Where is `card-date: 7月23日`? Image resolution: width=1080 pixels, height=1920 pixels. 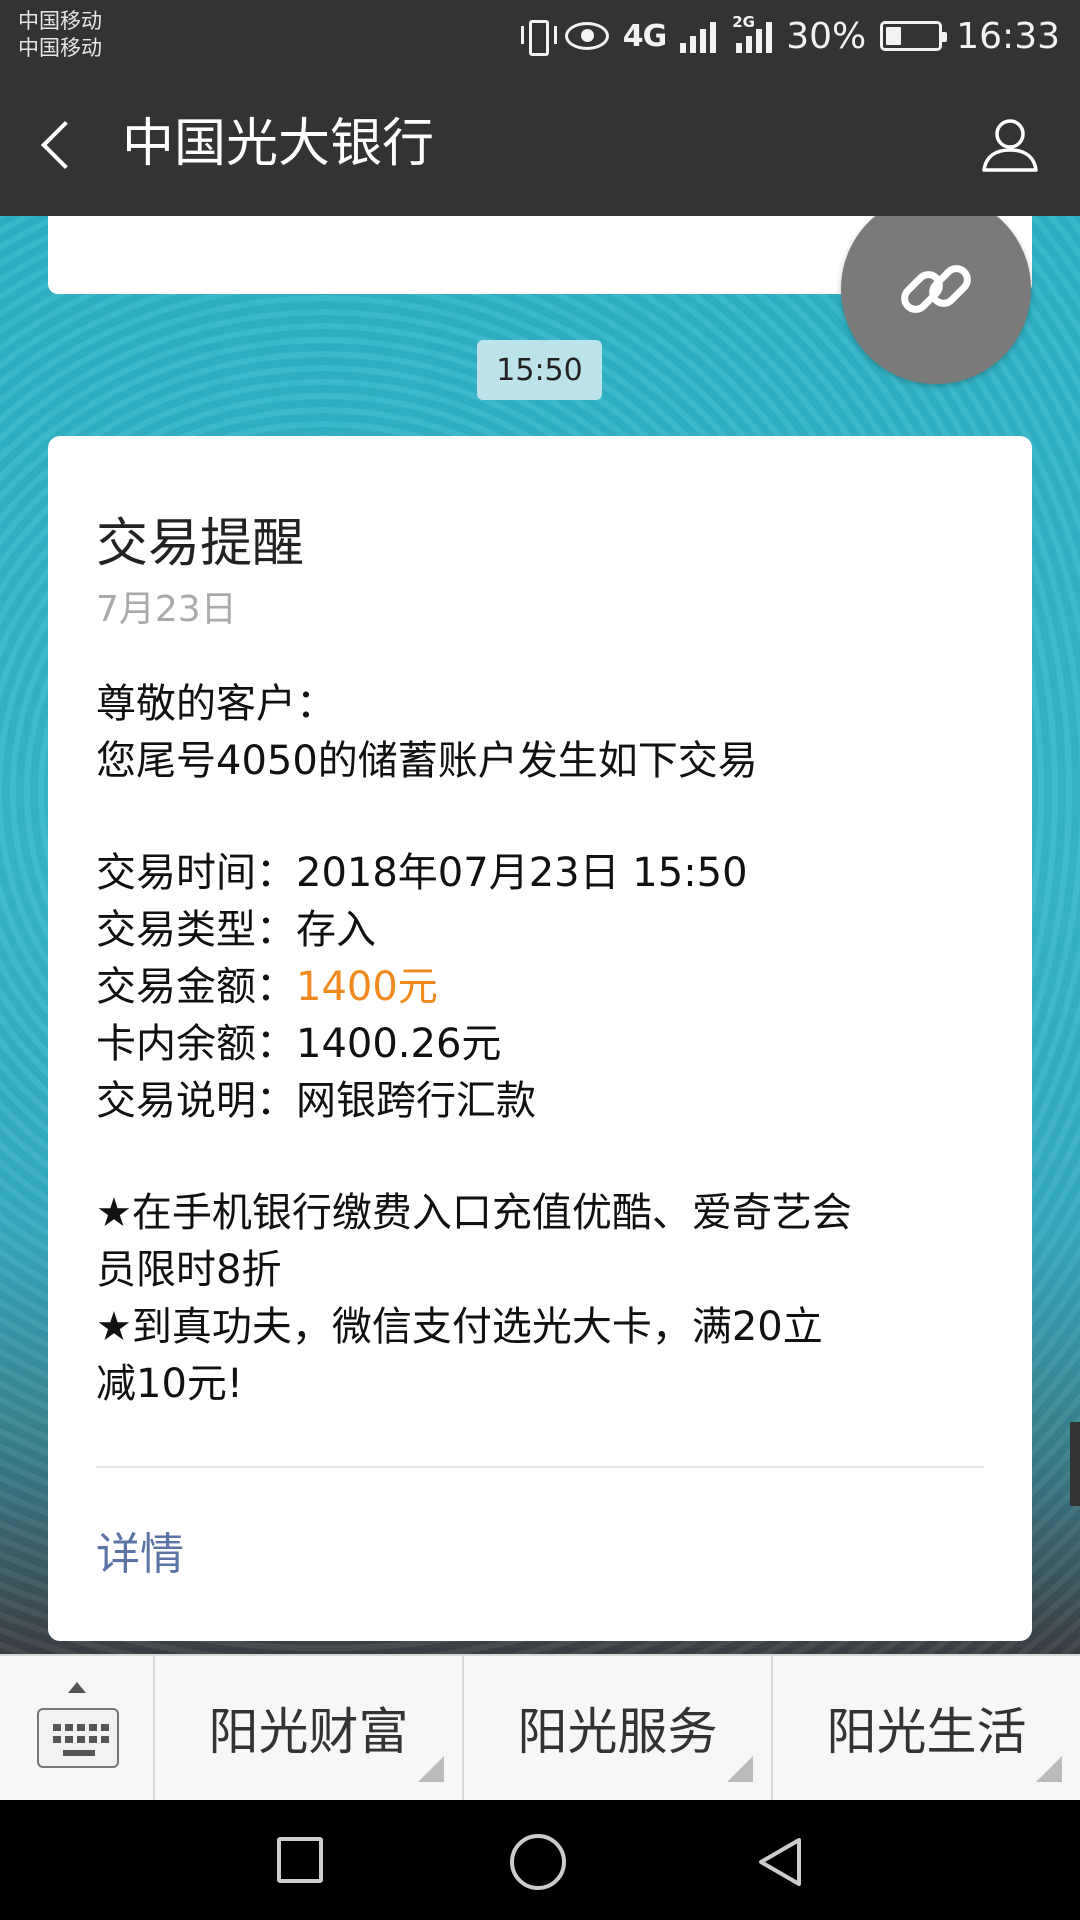 card-date: 7月23日 is located at coordinates (166, 609).